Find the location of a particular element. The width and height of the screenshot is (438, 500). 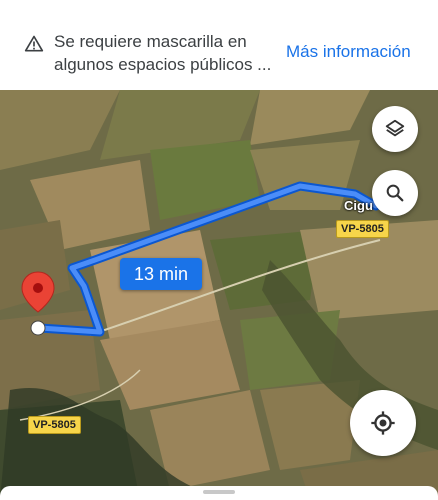

layers-icon is located at coordinates (395, 128).